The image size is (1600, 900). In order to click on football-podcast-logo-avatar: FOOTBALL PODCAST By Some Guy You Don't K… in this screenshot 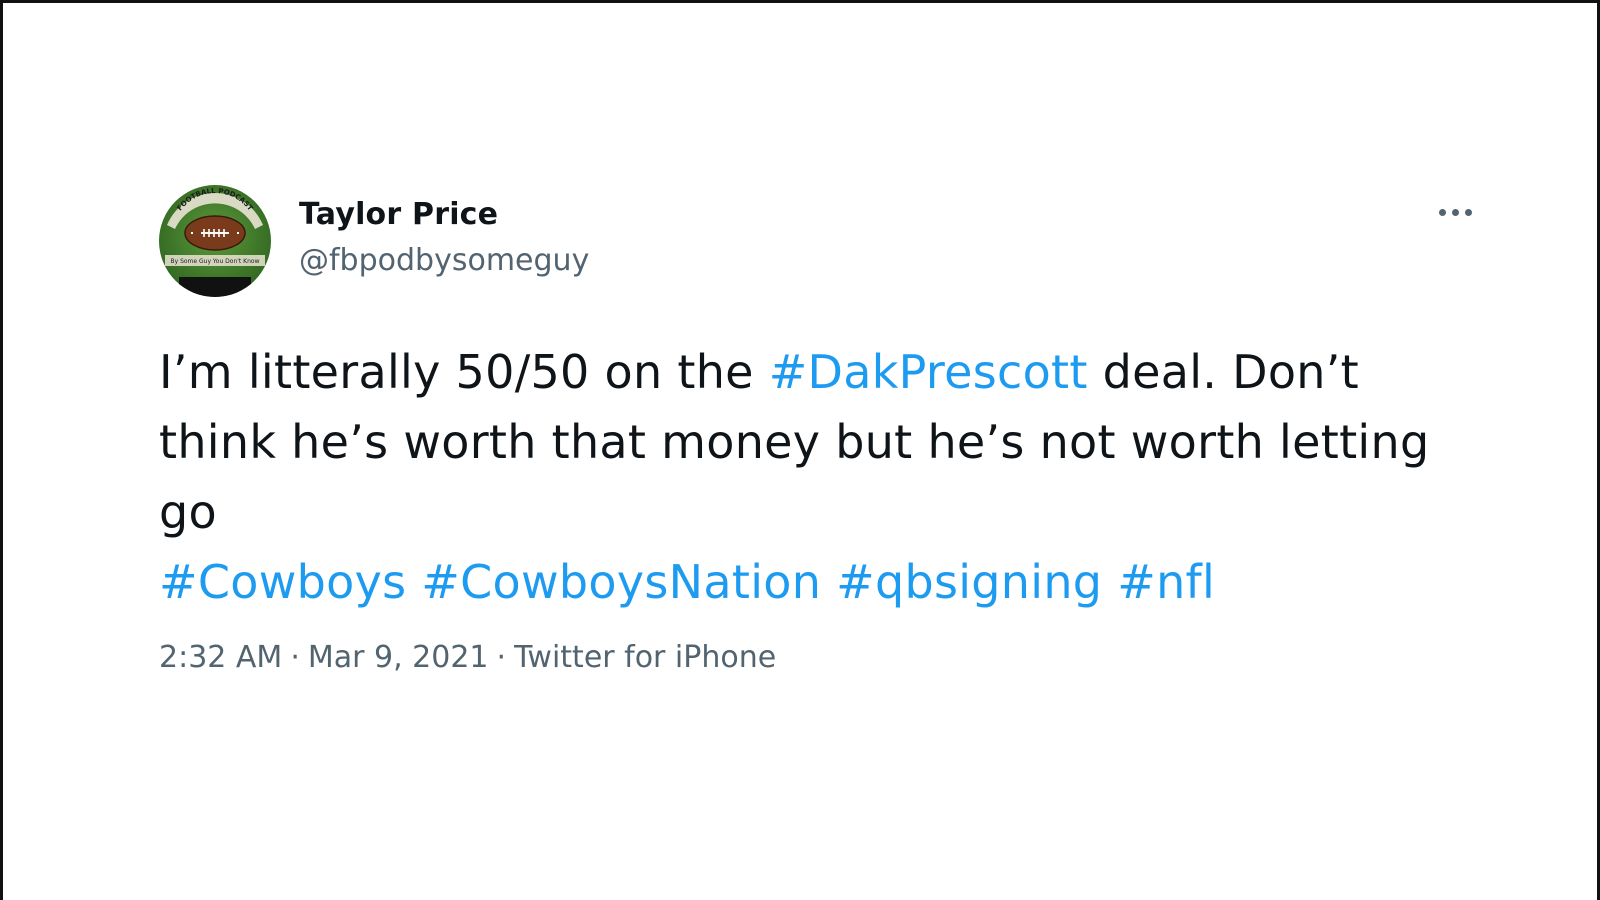, I will do `click(215, 241)`.